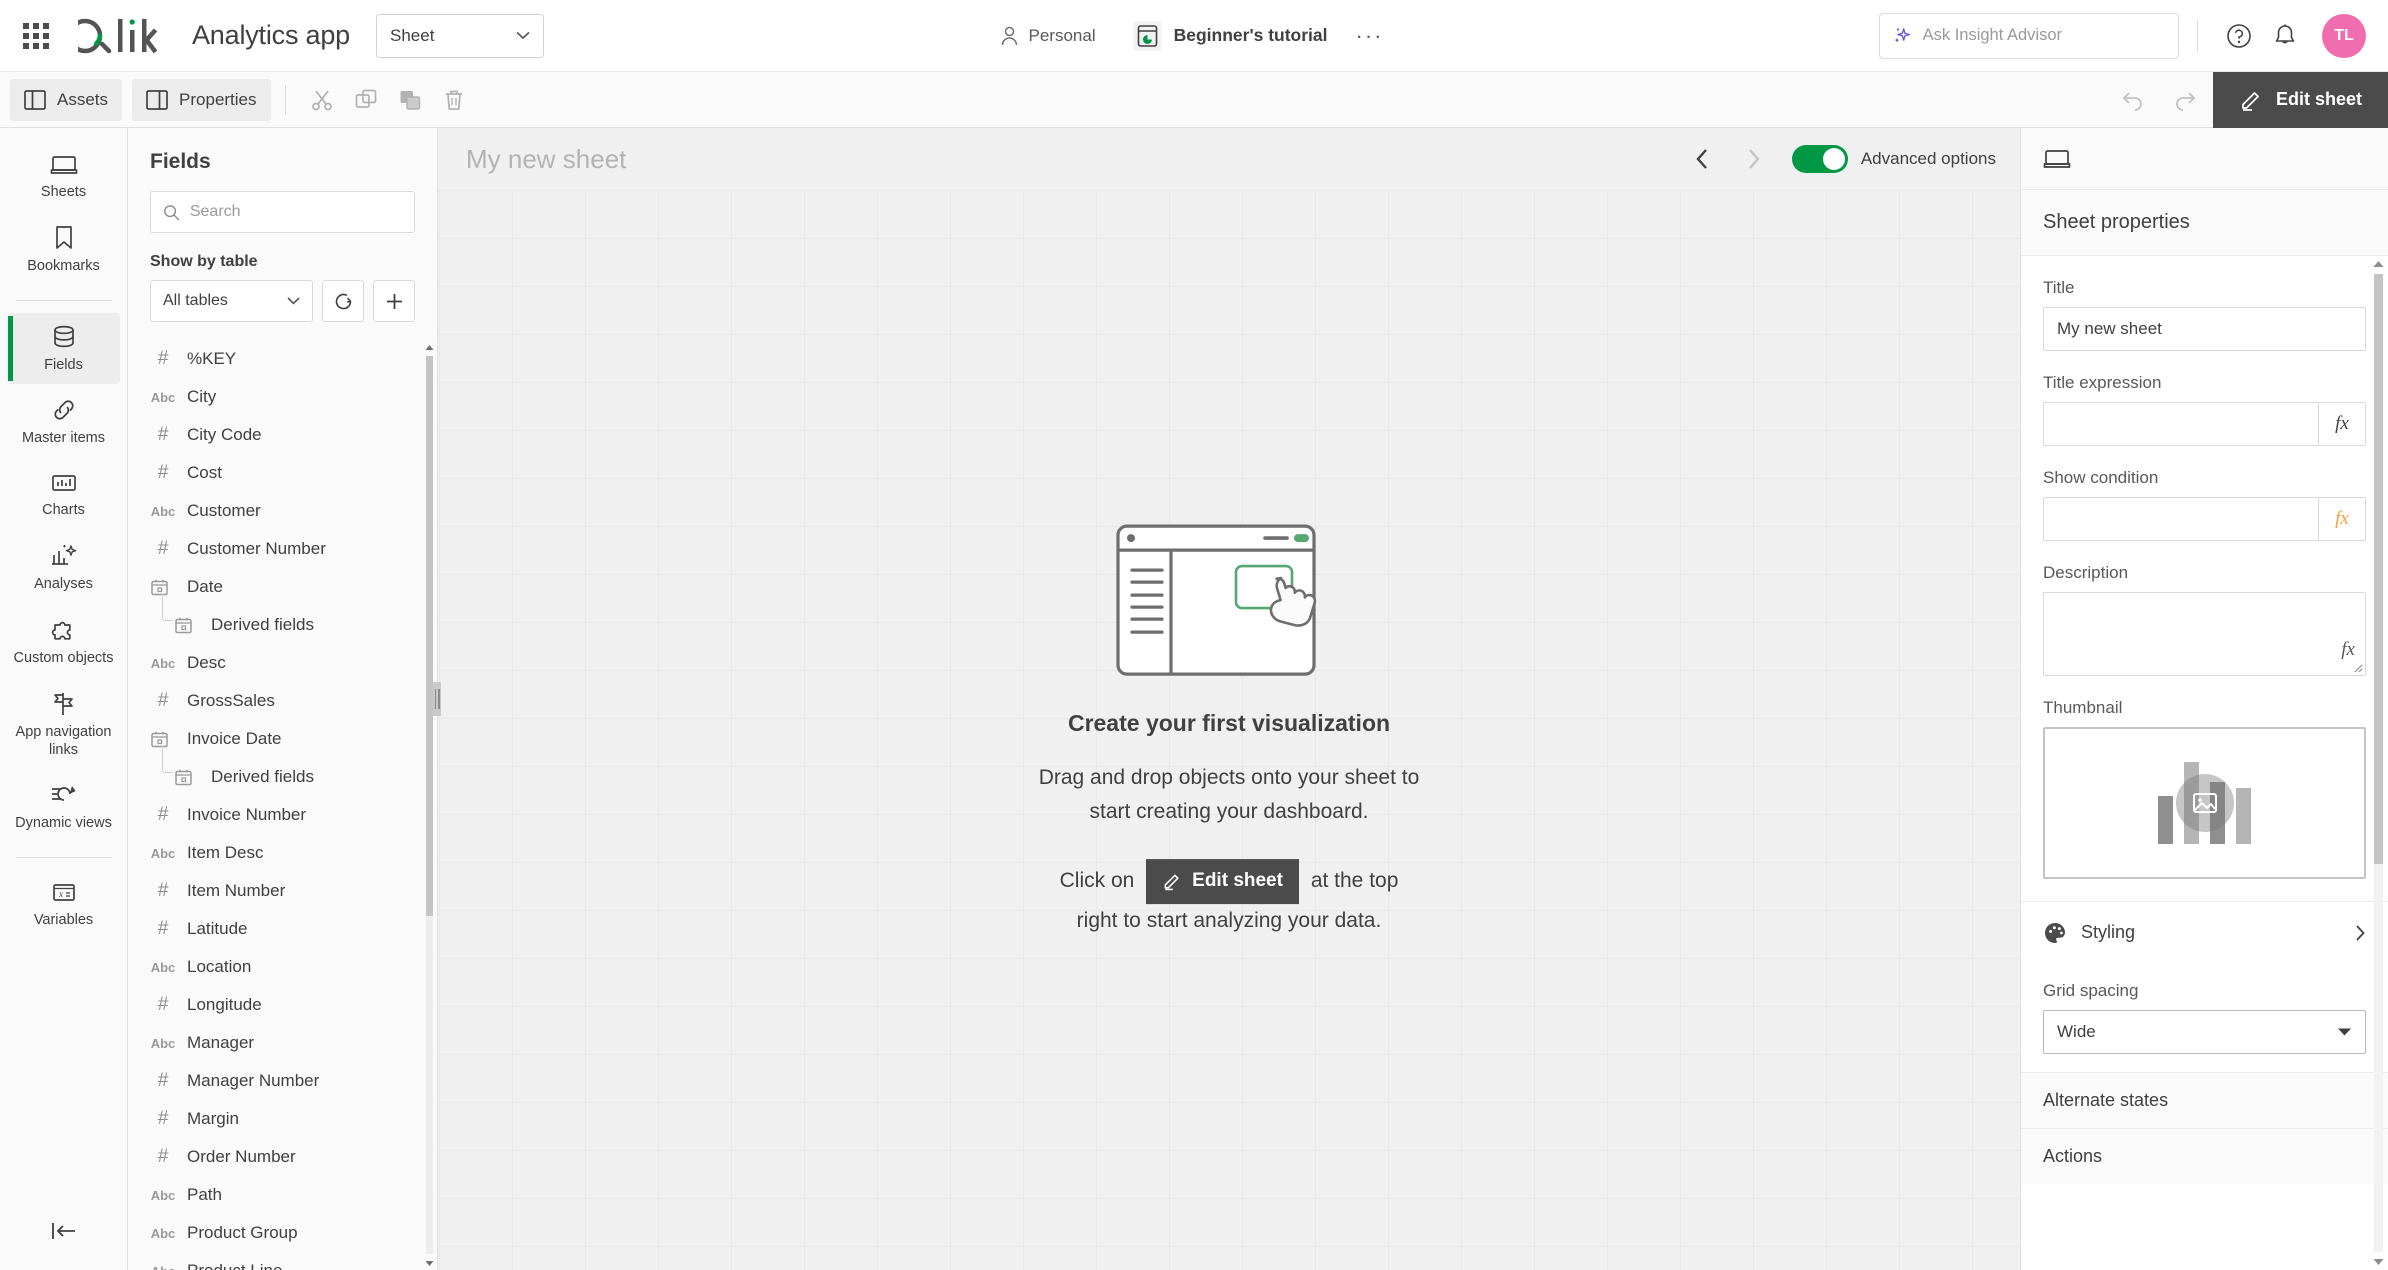 This screenshot has height=1270, width=2388. I want to click on field-name: Path, so click(204, 1194).